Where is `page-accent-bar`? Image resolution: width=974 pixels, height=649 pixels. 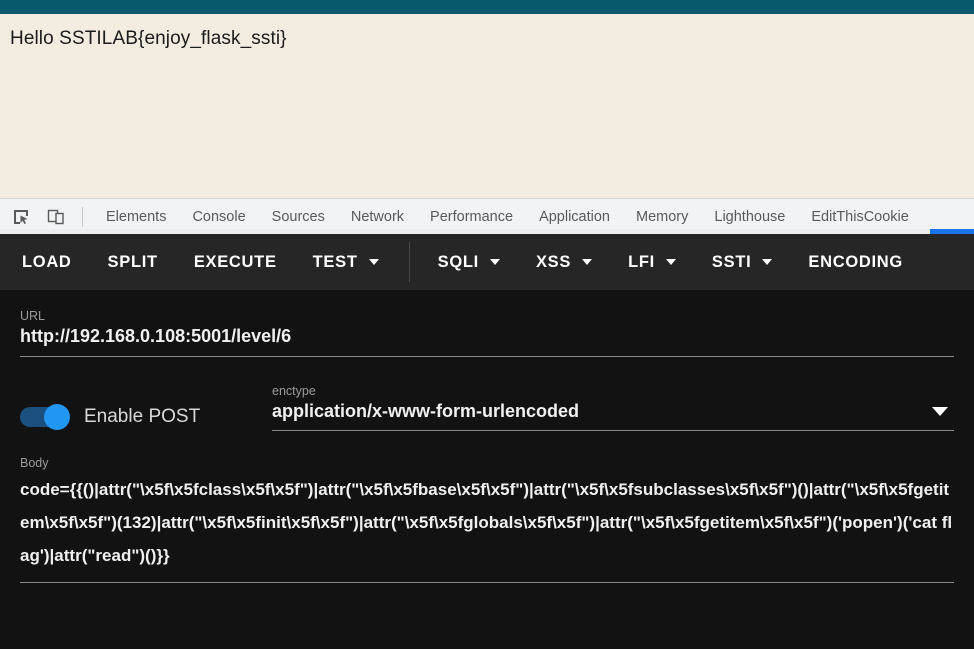 page-accent-bar is located at coordinates (487, 7).